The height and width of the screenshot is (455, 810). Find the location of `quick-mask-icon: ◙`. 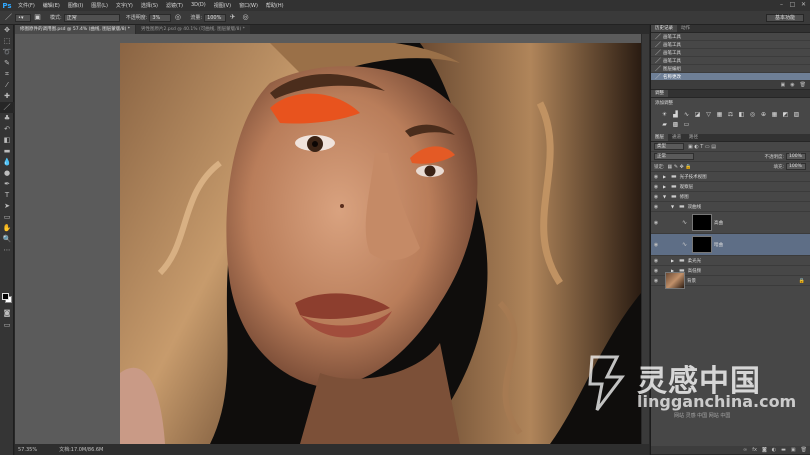

quick-mask-icon: ◙ is located at coordinates (7, 313).